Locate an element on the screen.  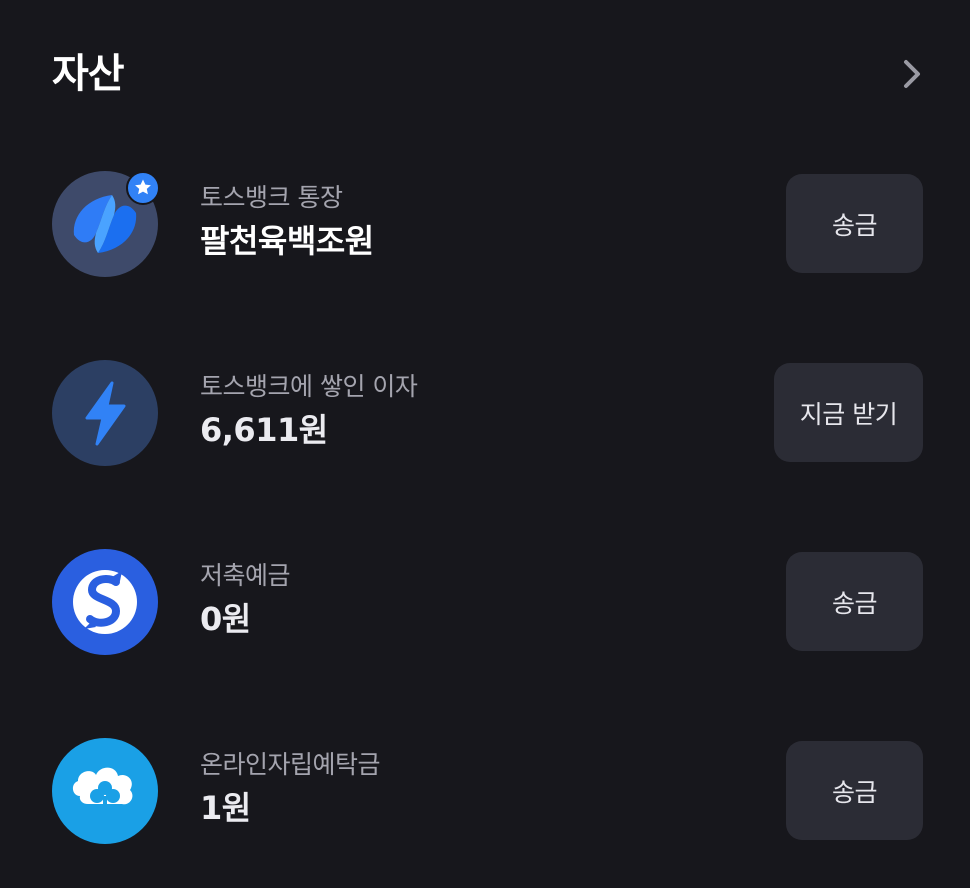
lightning-bolt-icon is located at coordinates (105, 413).